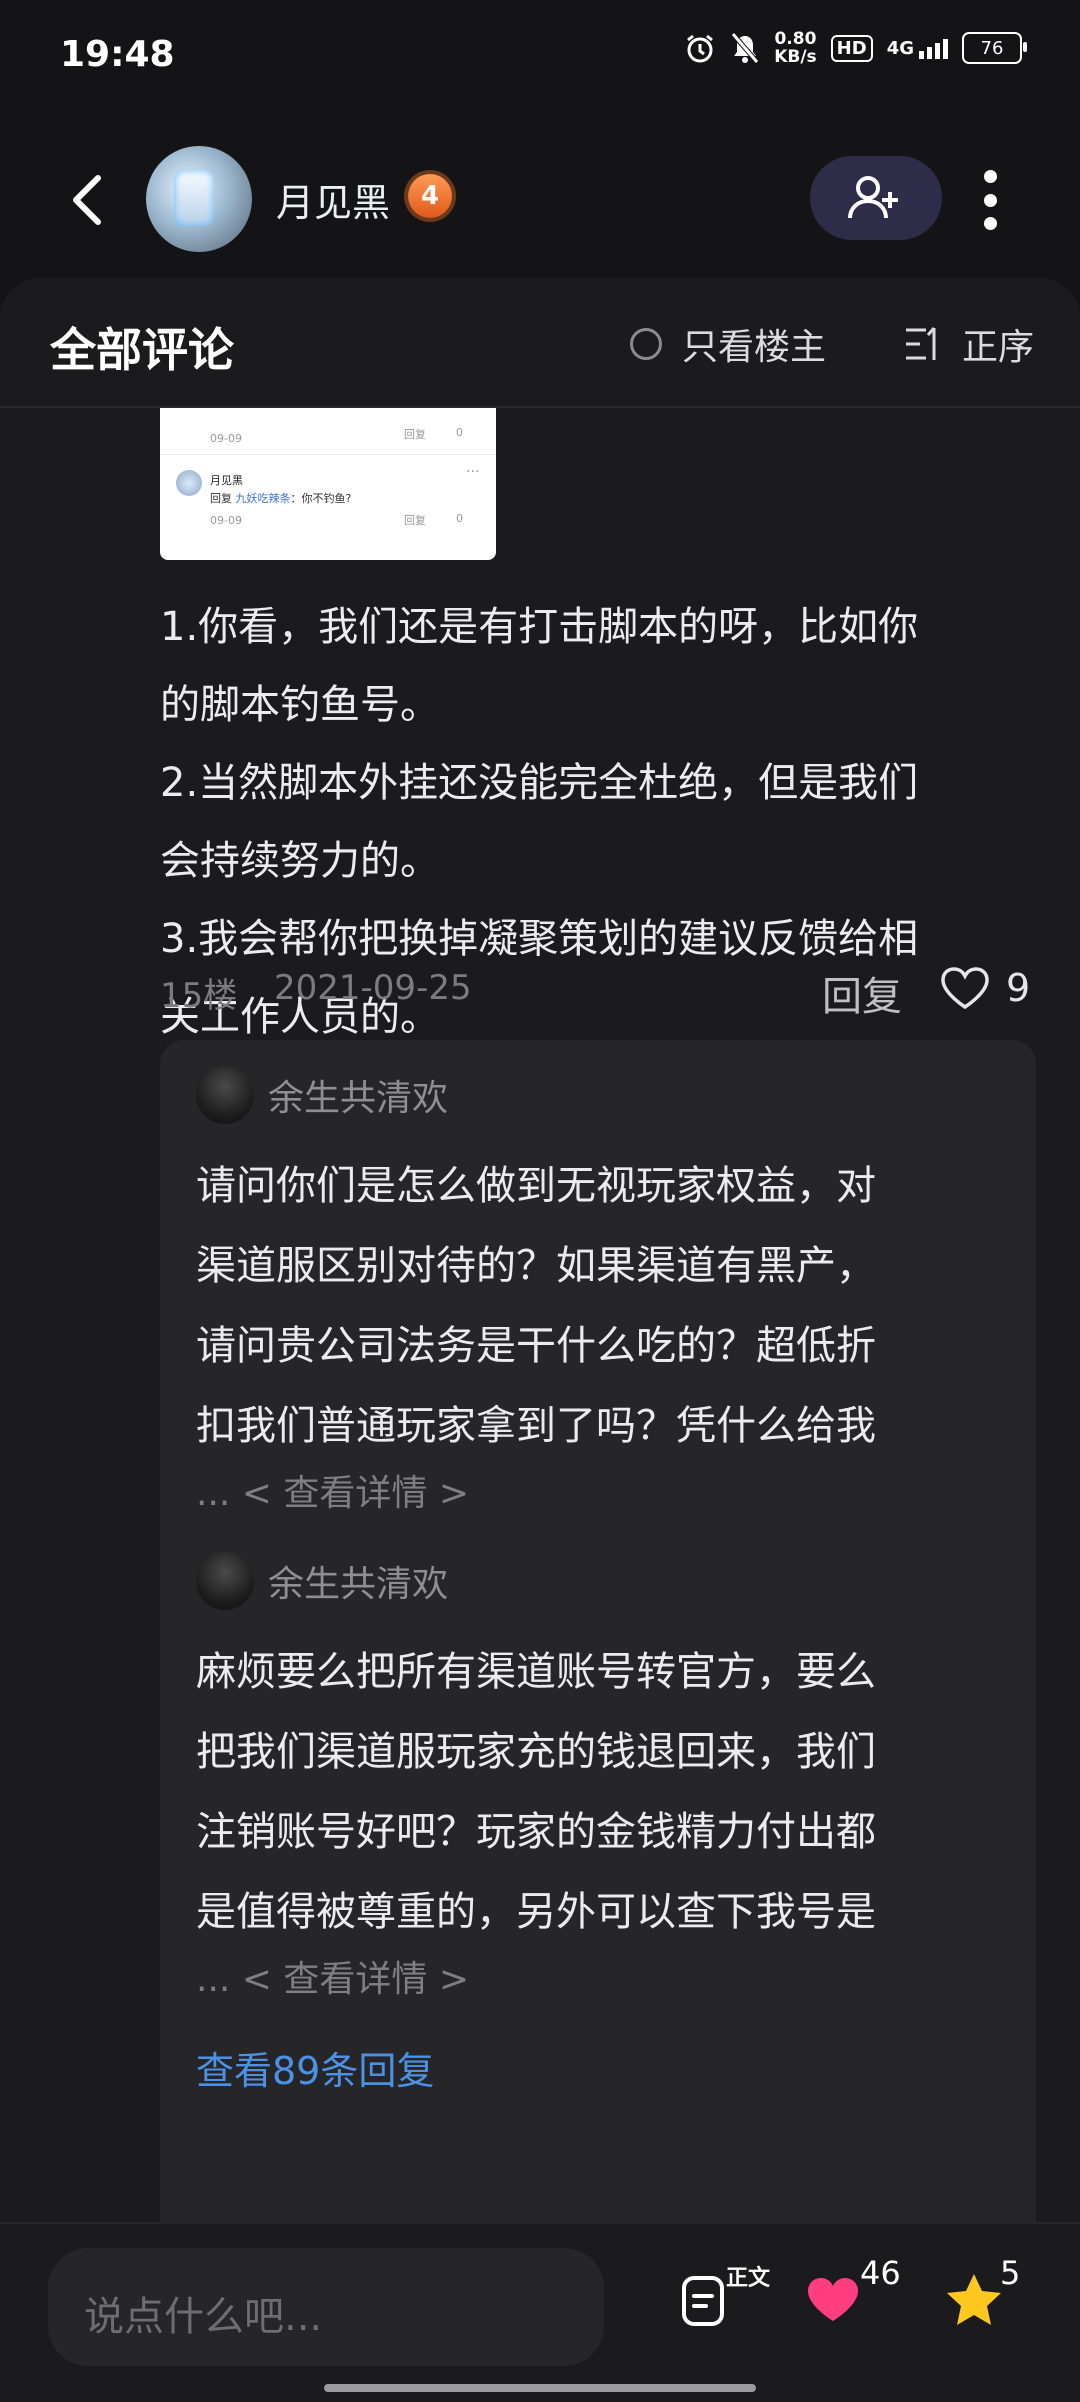 Image resolution: width=1080 pixels, height=2402 pixels. I want to click on thumb-reply-target: 九妖吃辣条, so click(263, 498).